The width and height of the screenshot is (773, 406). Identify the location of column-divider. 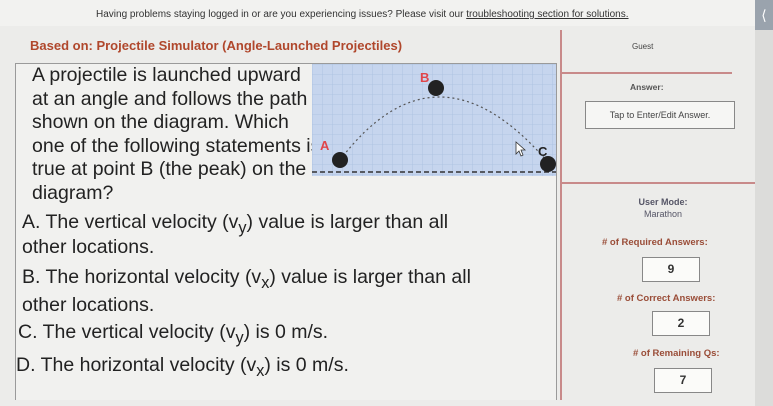
(561, 215).